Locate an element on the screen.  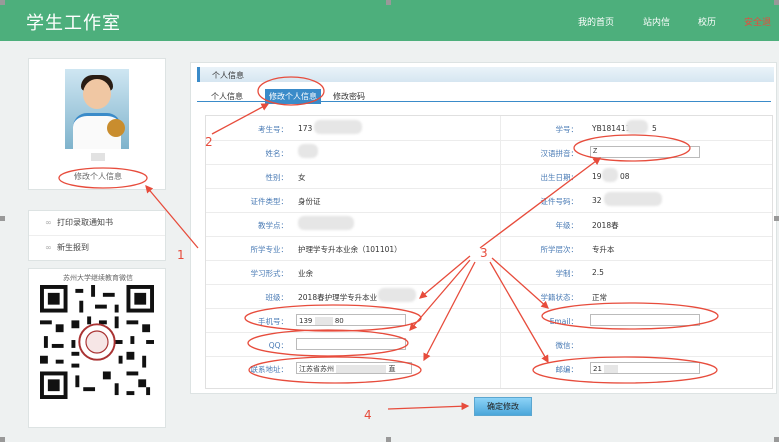
tab-bar: 个人信息 修改个人信息 修改密码 is located at coordinates (484, 93).